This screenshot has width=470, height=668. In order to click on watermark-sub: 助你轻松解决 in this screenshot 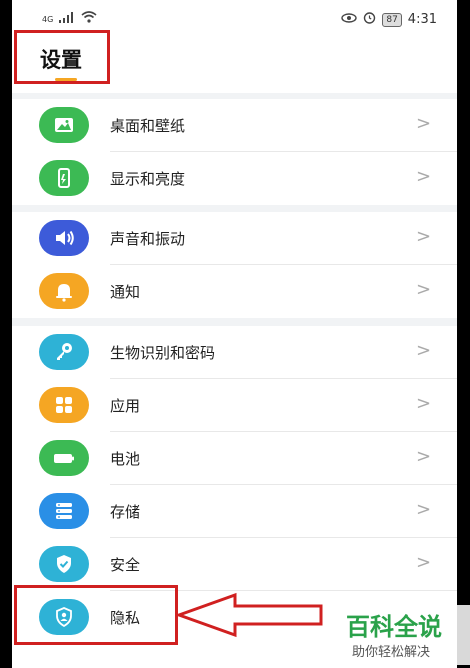, I will do `click(391, 652)`.